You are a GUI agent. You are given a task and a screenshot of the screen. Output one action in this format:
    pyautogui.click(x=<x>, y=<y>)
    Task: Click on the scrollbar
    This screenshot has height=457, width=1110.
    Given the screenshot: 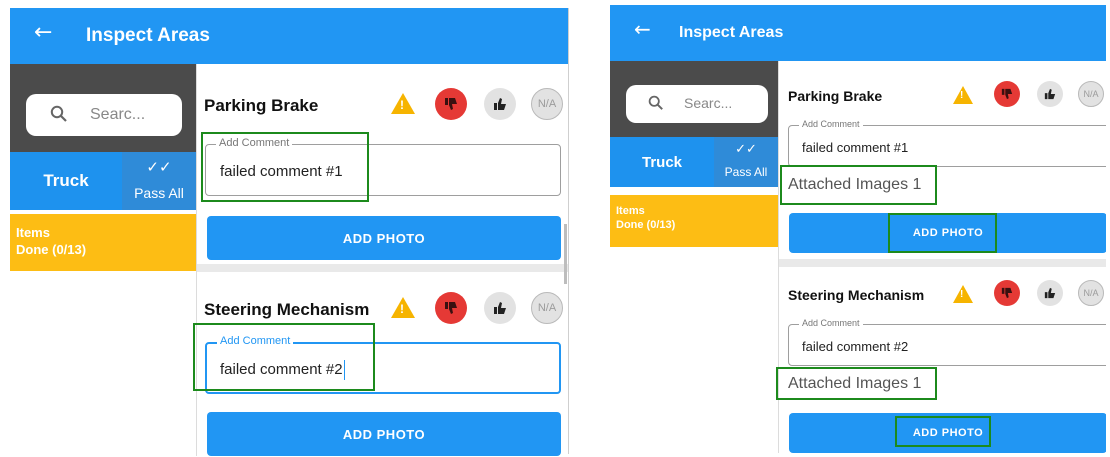 What is the action you would take?
    pyautogui.click(x=565, y=254)
    